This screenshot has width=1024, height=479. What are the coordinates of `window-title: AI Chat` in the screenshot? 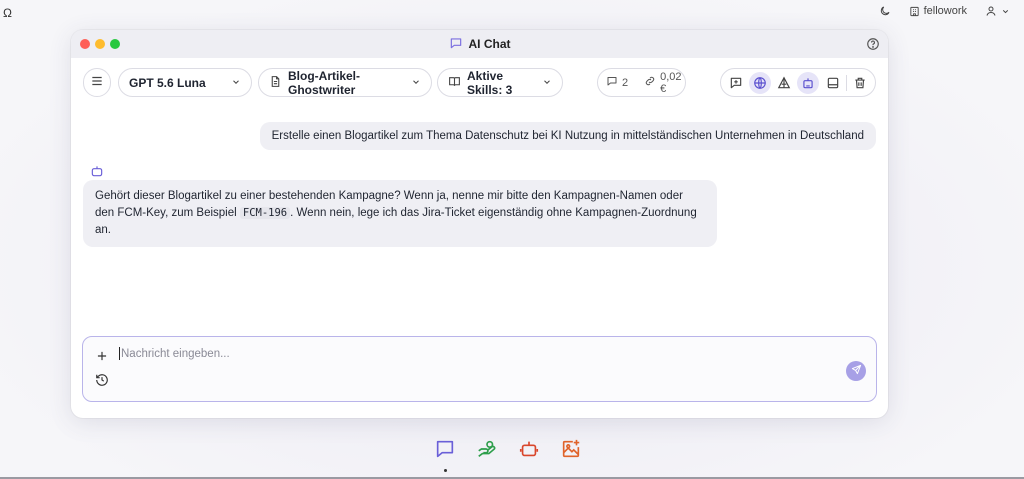 It's located at (479, 44).